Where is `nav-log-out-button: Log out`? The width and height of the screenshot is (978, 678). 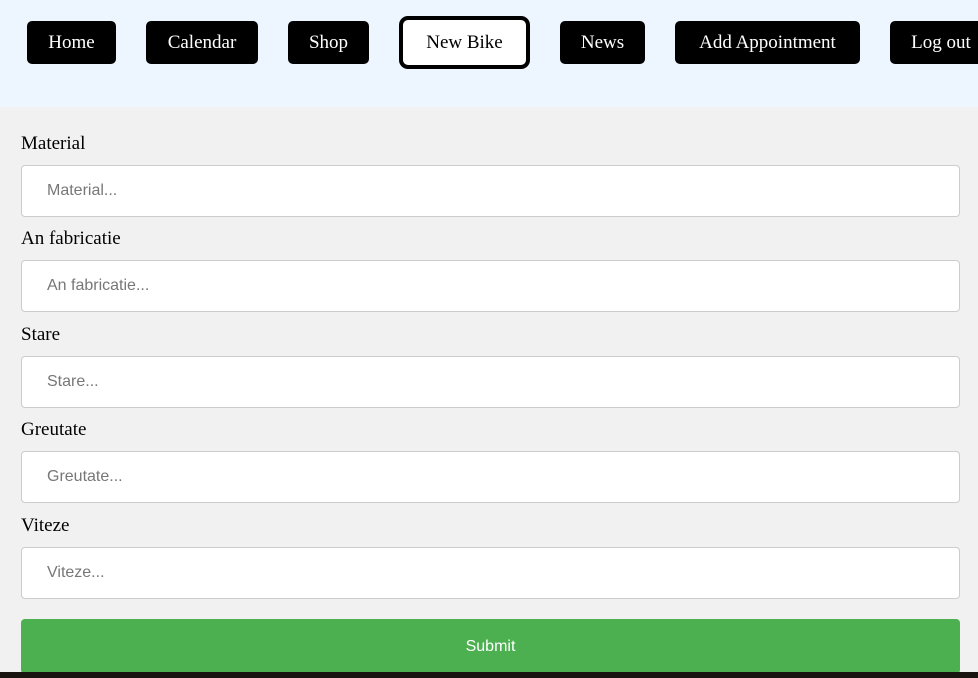 nav-log-out-button: Log out is located at coordinates (934, 42).